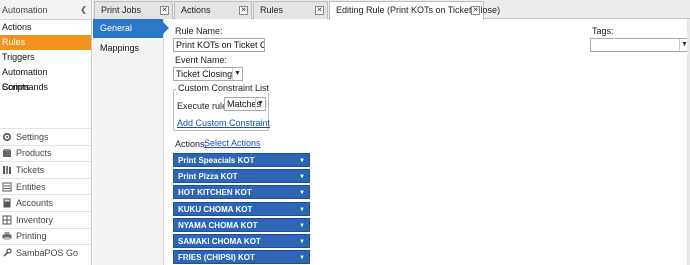 Image resolution: width=690 pixels, height=265 pixels. What do you see at coordinates (7, 236) in the screenshot?
I see `printer-icon` at bounding box center [7, 236].